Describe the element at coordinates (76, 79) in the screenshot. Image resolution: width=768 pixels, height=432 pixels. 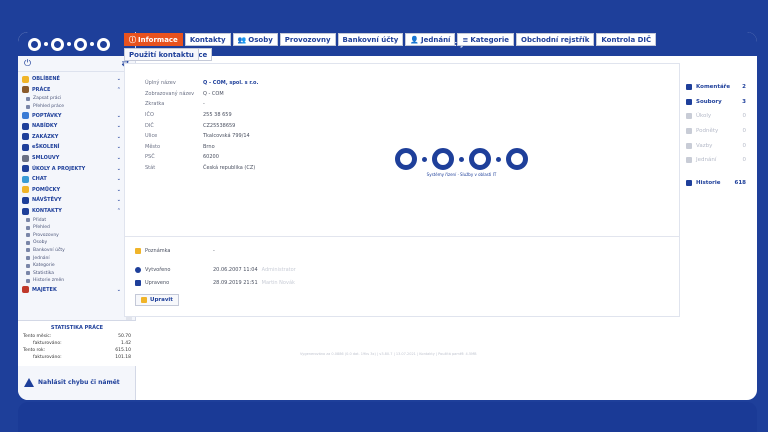
I see `sidebar-item: OBLÍBENÉ ⌄` at that location.